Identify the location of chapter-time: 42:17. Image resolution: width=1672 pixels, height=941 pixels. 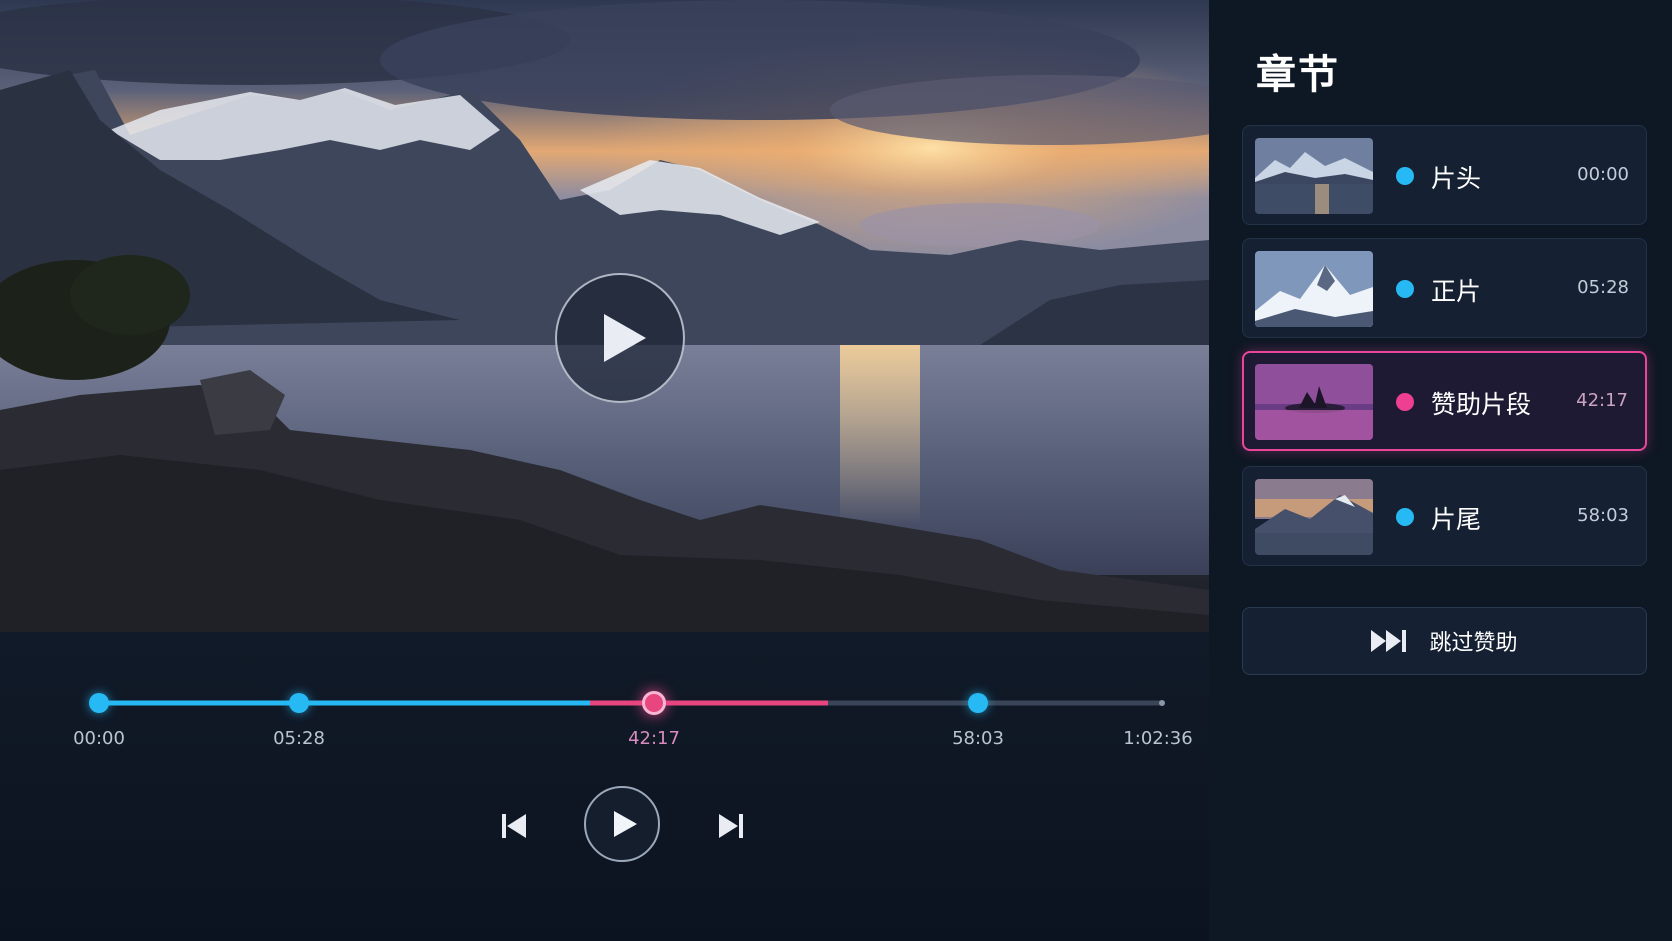
(1602, 400).